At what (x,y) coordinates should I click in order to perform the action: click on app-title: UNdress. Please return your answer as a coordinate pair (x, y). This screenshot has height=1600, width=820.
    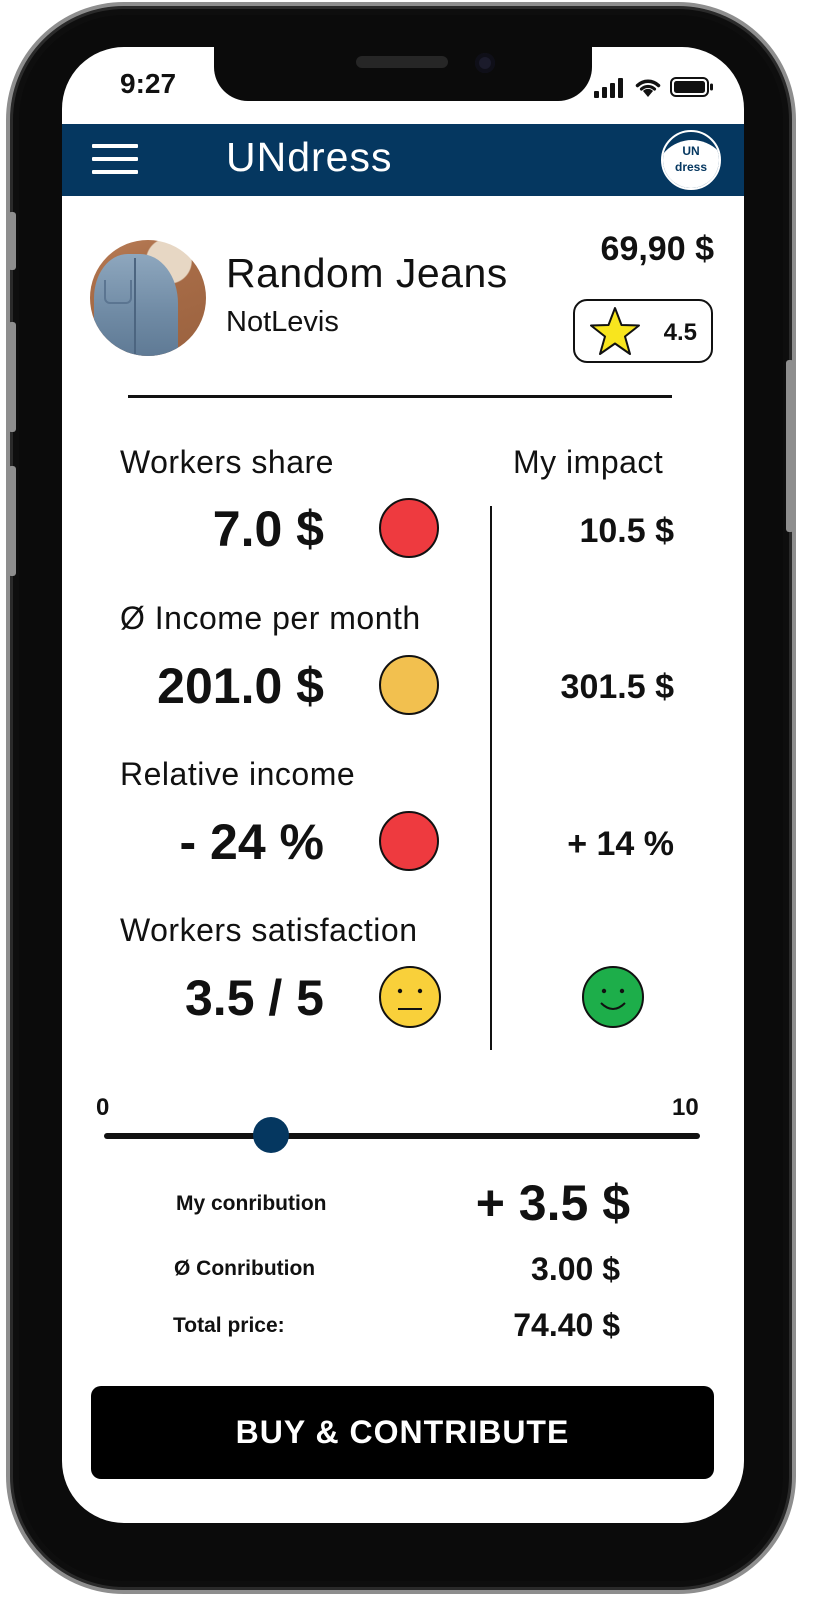
    Looking at the image, I should click on (309, 157).